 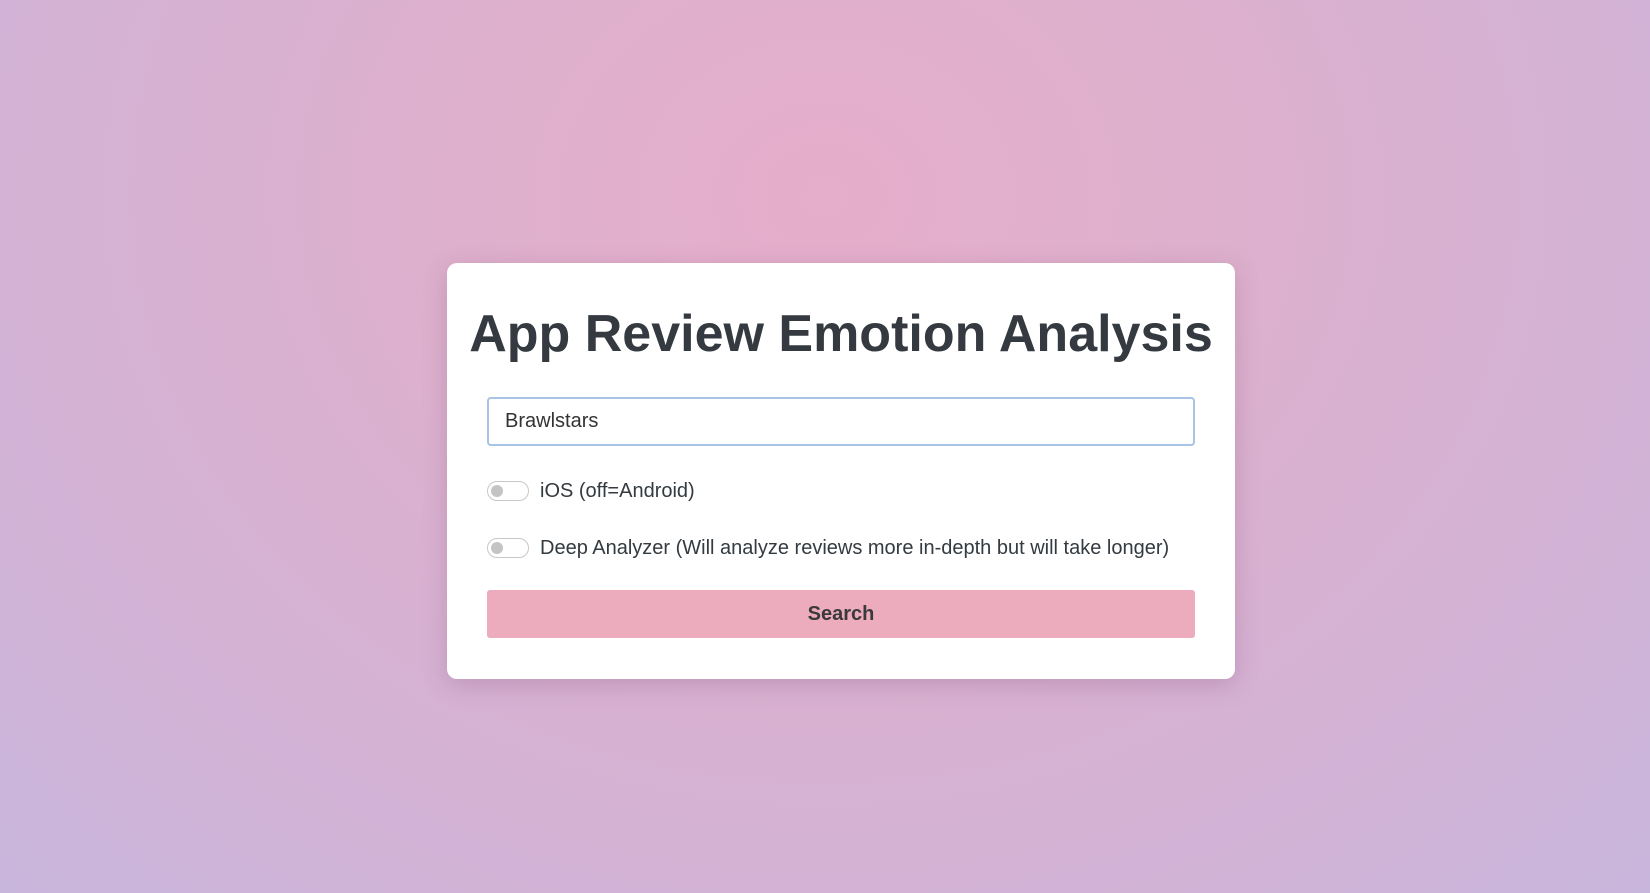 What do you see at coordinates (841, 614) in the screenshot?
I see `search-button: Search` at bounding box center [841, 614].